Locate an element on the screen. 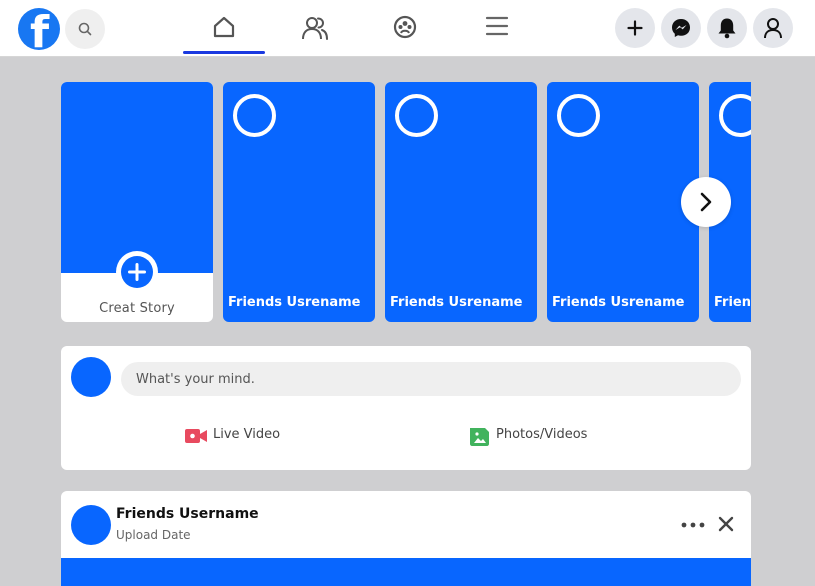  photos-videos-button: Photos/Videos is located at coordinates (540, 437).